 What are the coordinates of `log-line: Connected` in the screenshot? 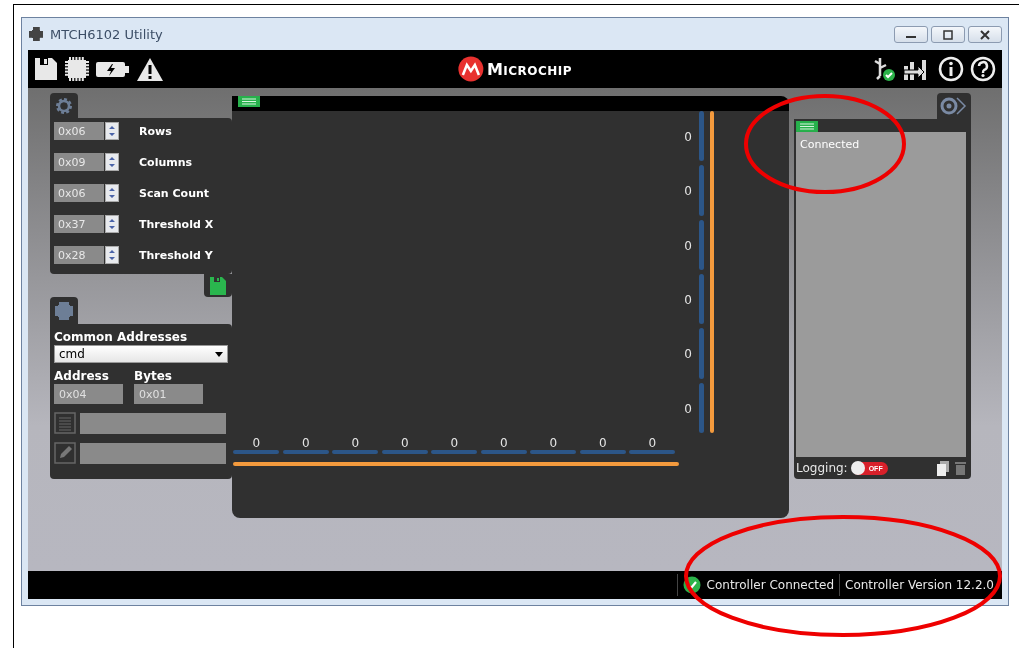 It's located at (830, 144).